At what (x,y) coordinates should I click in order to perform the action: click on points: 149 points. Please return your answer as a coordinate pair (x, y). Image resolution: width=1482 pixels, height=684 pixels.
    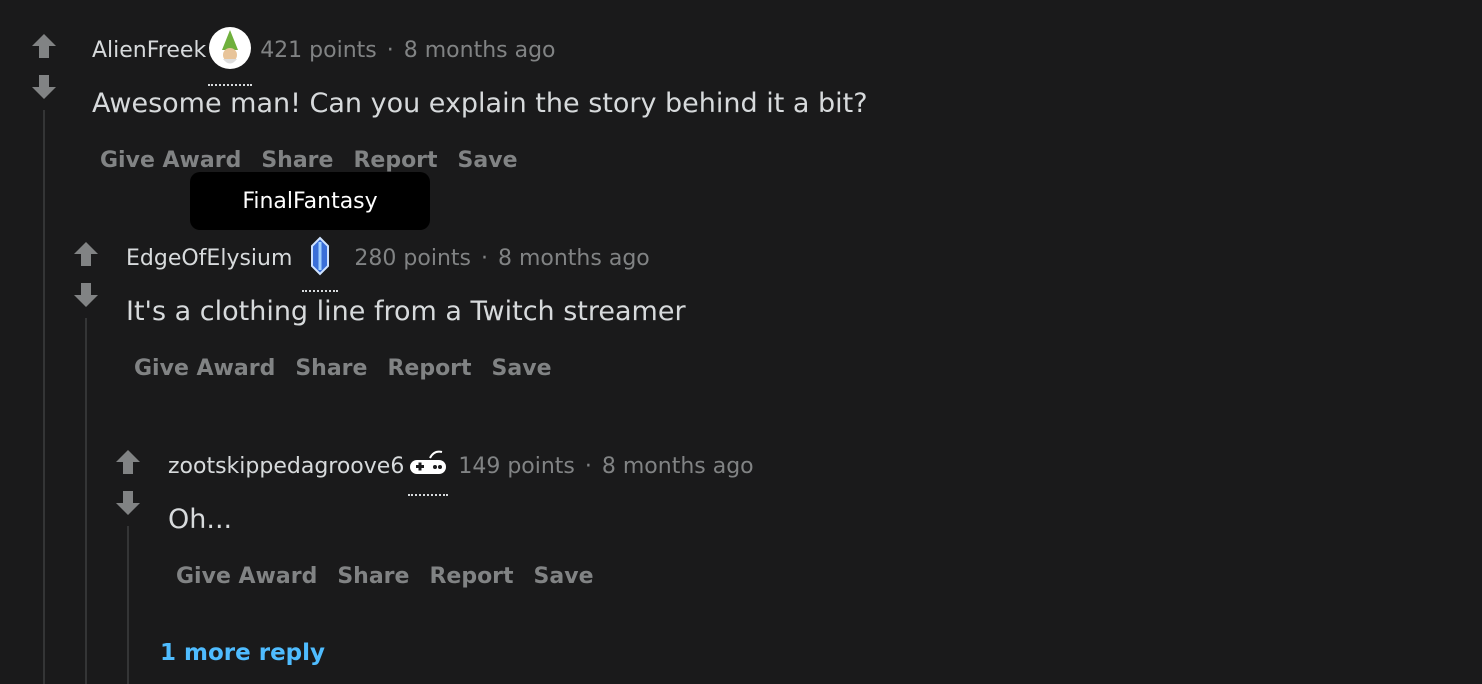
    Looking at the image, I should click on (516, 466).